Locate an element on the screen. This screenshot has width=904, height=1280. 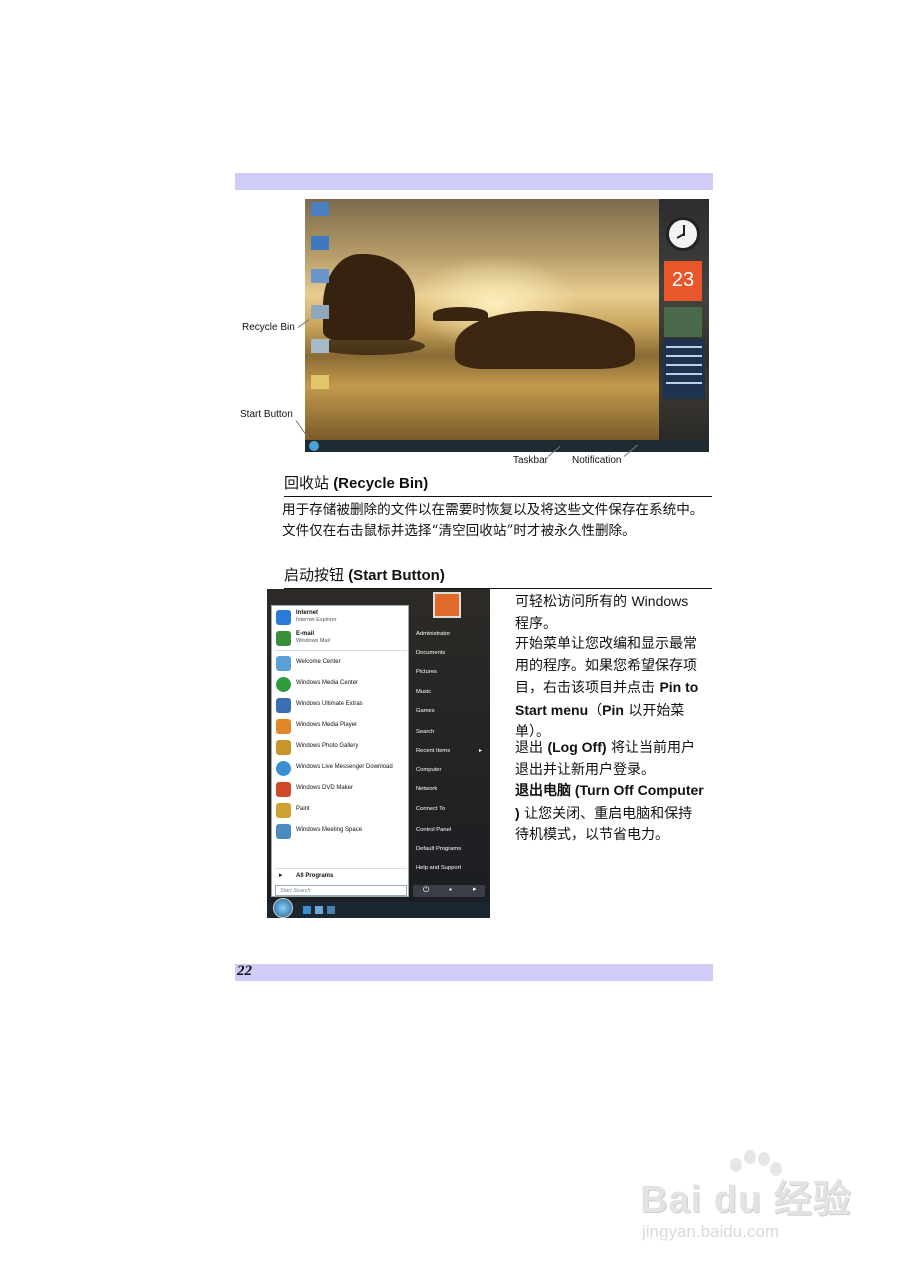
right-item: Documents is located at coordinates (430, 653).